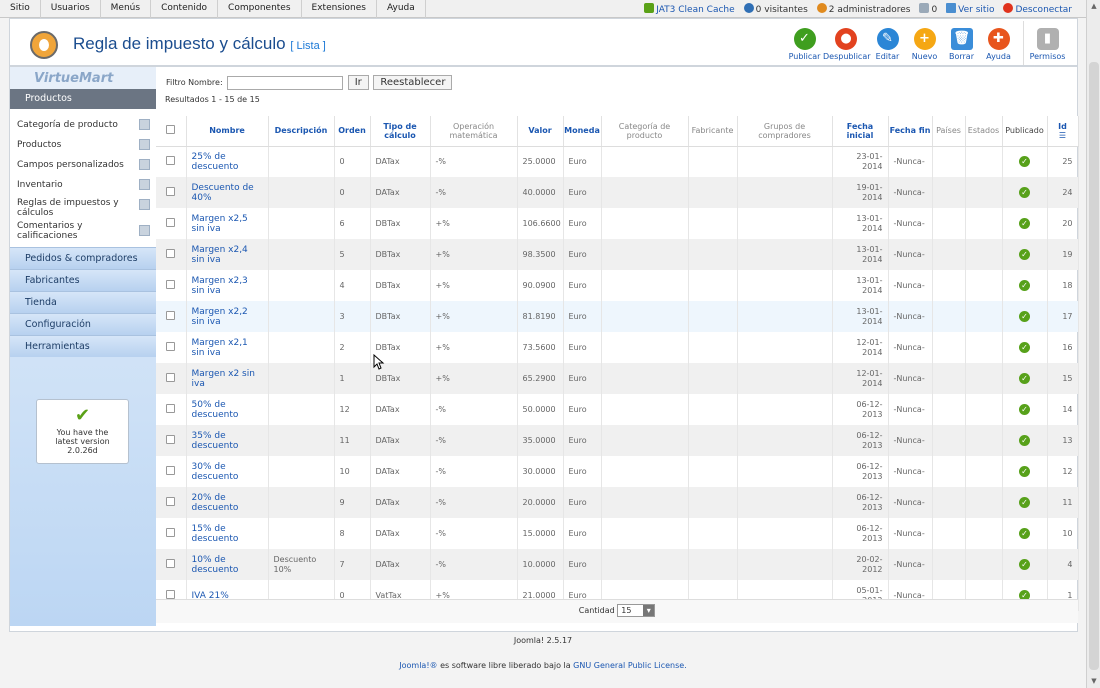 This screenshot has height=688, width=1100. Describe the element at coordinates (540, 131) in the screenshot. I see `column-value: Valor` at that location.